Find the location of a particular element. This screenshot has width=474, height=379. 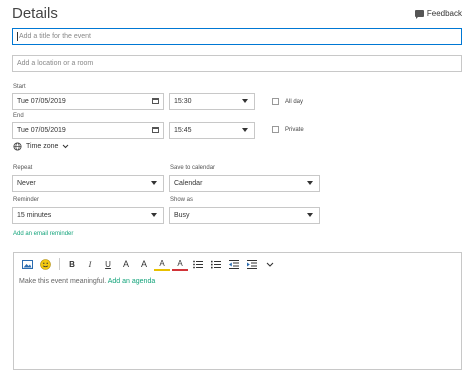

repeat-label: Repeat is located at coordinates (23, 168).